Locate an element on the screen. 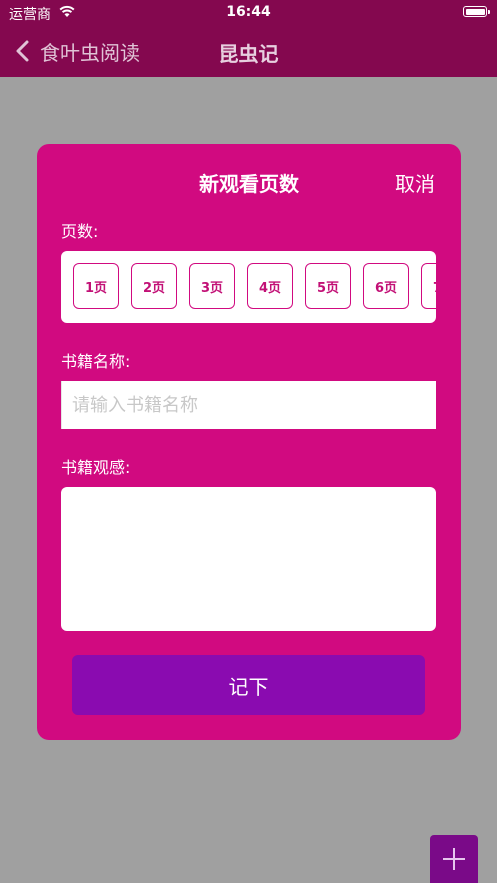 The height and width of the screenshot is (883, 497). page-picker: 1页 2页 3页 4页 5页 6页 7页 is located at coordinates (248, 287).